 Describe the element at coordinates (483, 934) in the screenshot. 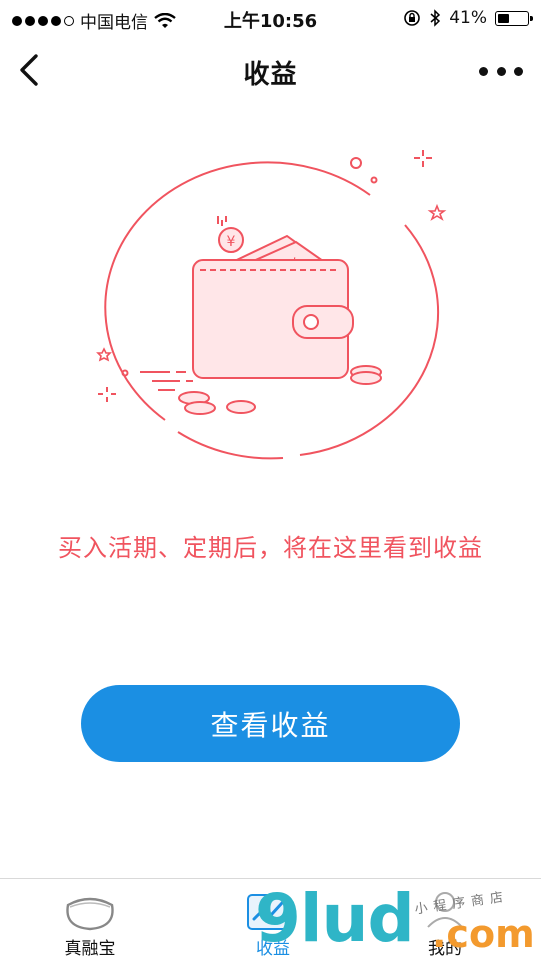

I see `watermark-suffix: .com` at that location.